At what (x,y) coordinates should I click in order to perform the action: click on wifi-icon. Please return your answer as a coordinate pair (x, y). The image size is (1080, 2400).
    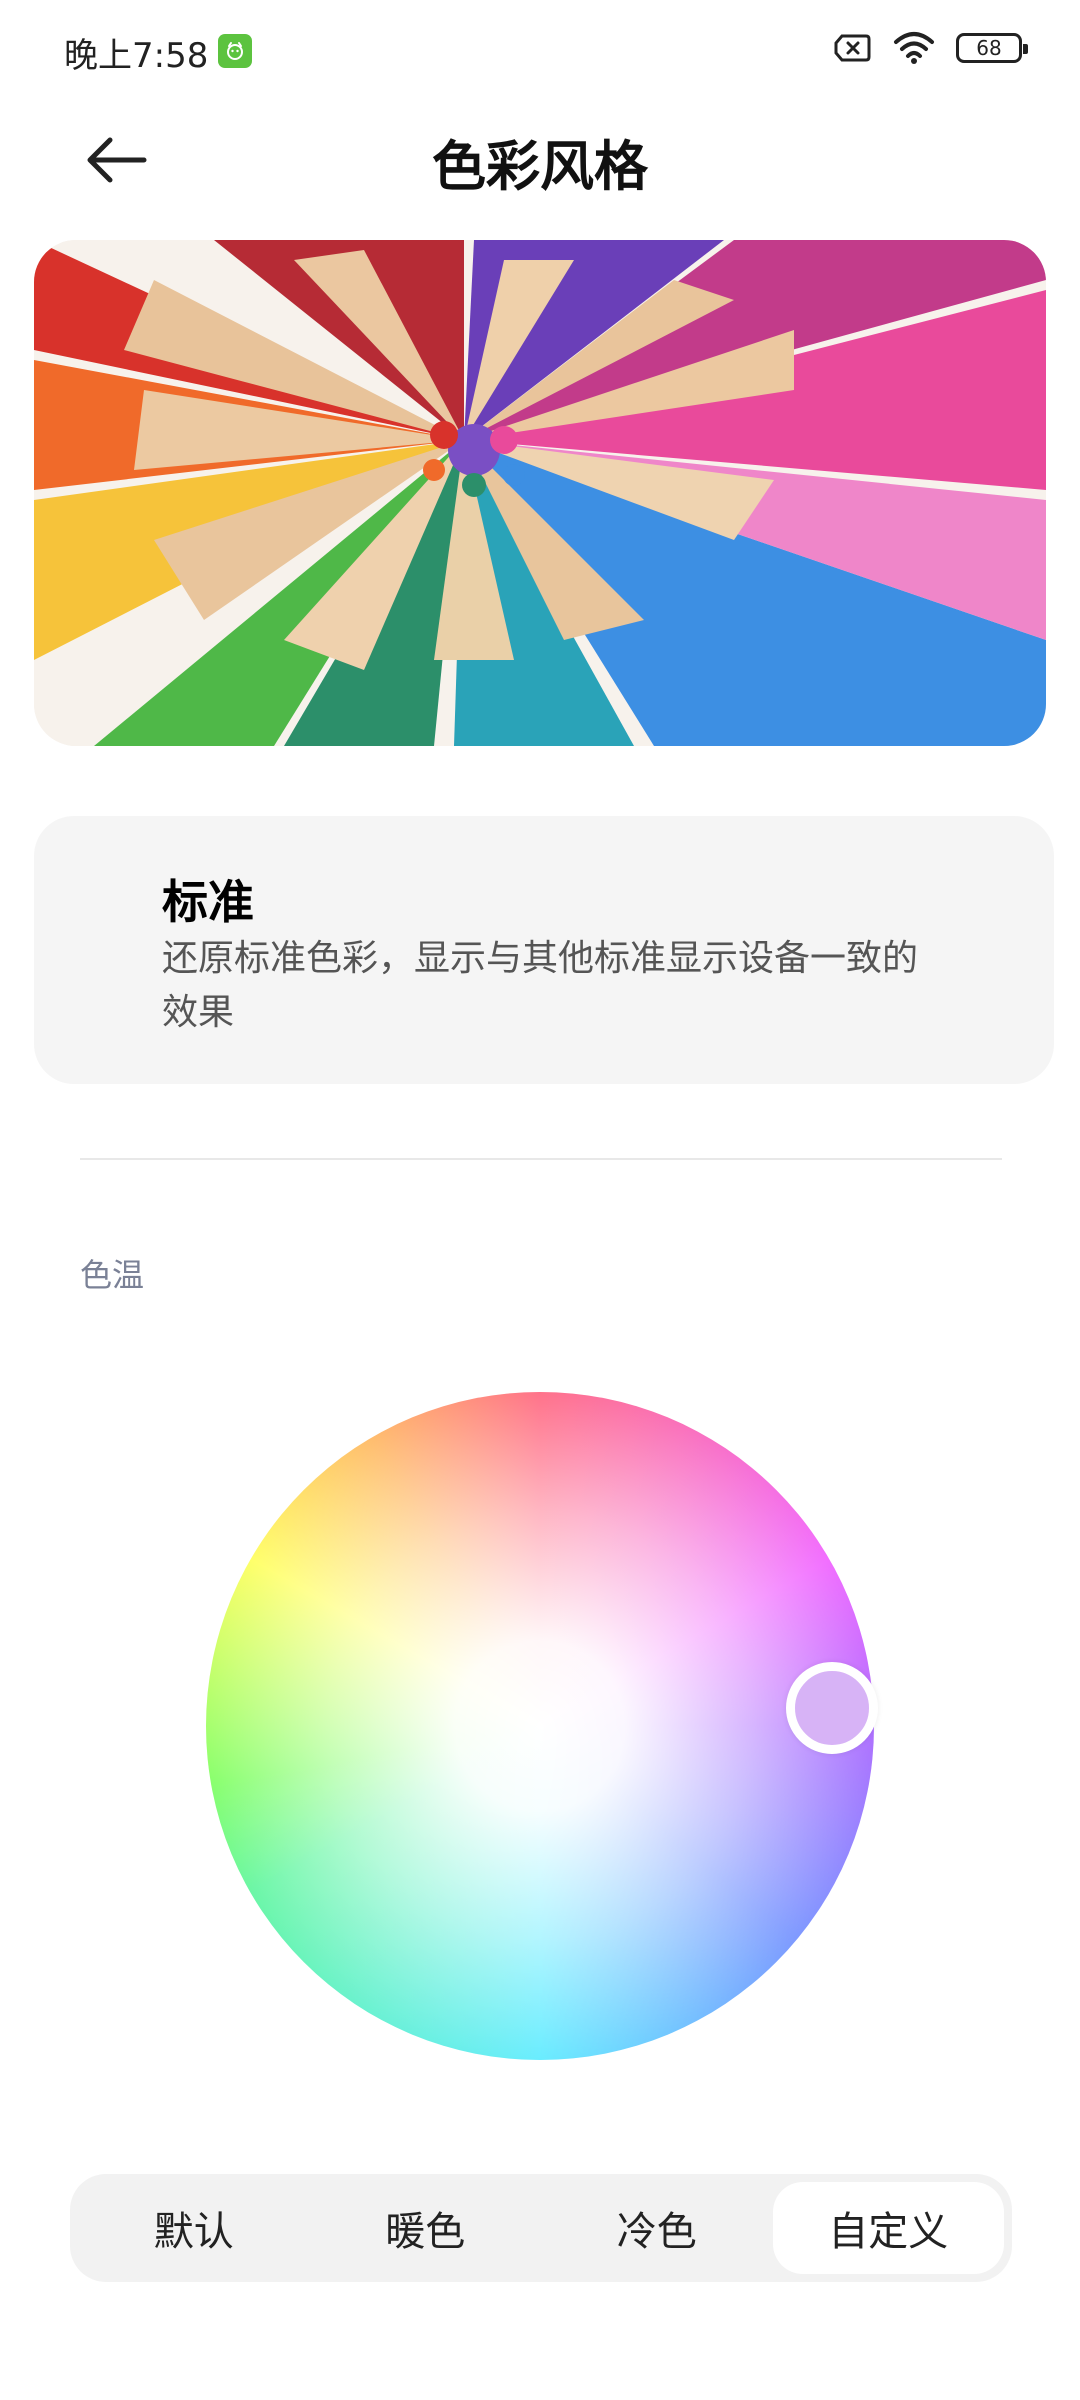
    Looking at the image, I should click on (914, 48).